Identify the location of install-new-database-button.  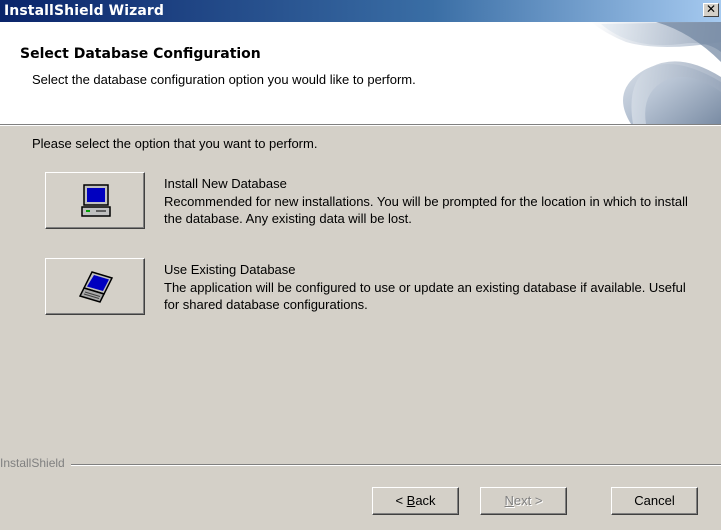
(95, 200).